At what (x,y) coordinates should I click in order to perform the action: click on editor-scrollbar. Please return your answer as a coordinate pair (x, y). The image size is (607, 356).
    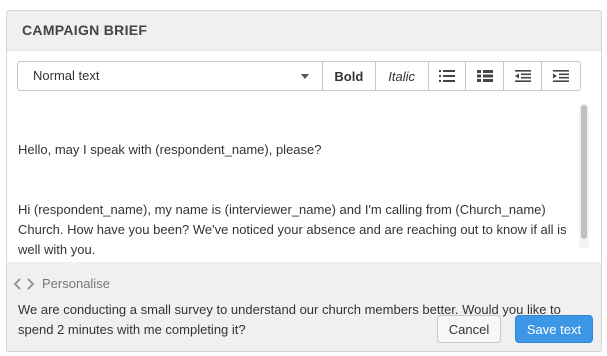
    Looking at the image, I should click on (584, 176).